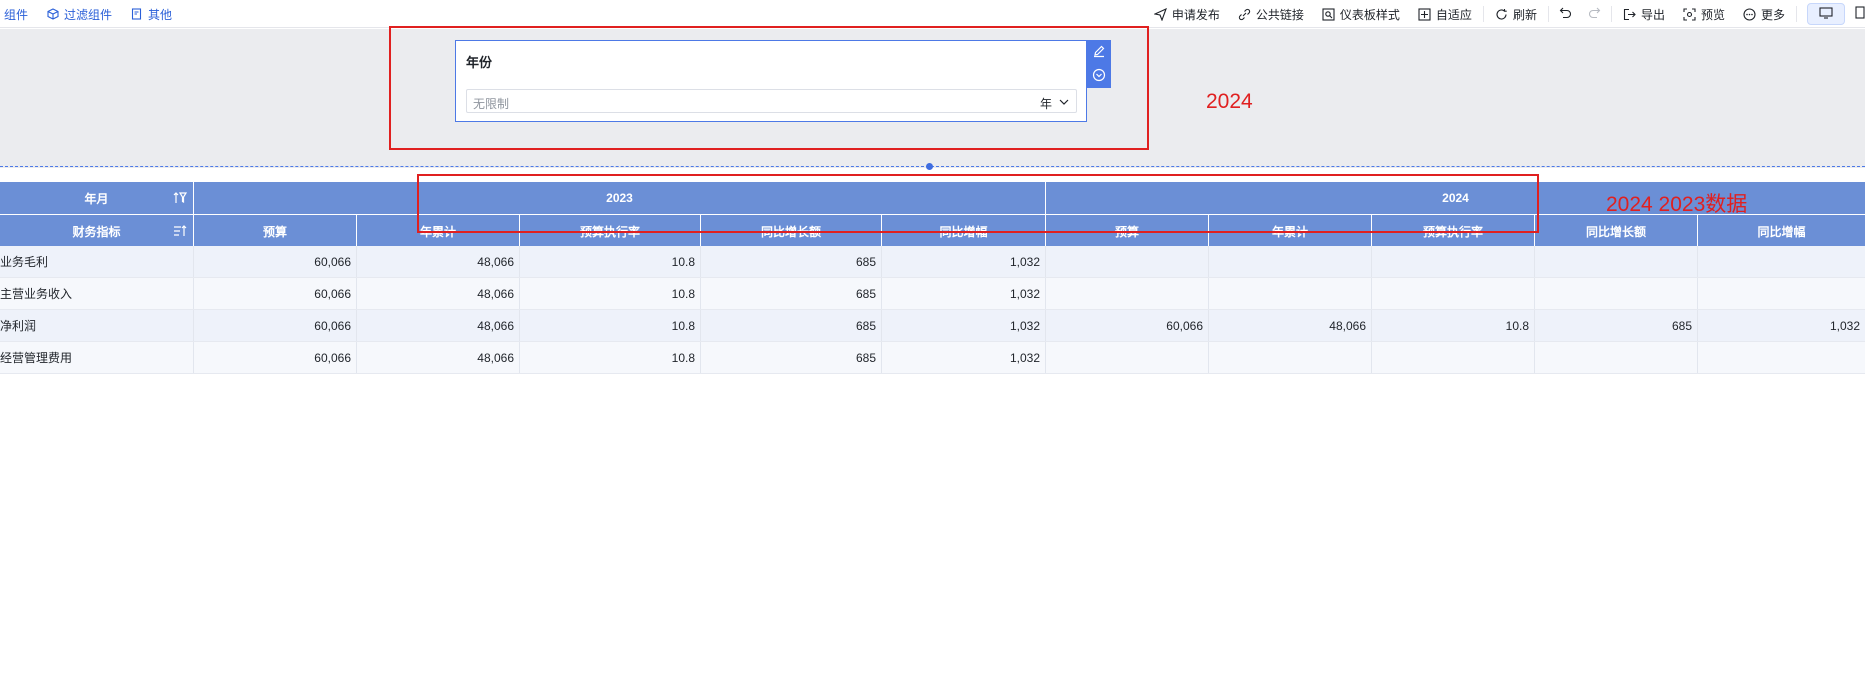 The width and height of the screenshot is (1865, 697). Describe the element at coordinates (180, 231) in the screenshot. I see `sort-icon` at that location.